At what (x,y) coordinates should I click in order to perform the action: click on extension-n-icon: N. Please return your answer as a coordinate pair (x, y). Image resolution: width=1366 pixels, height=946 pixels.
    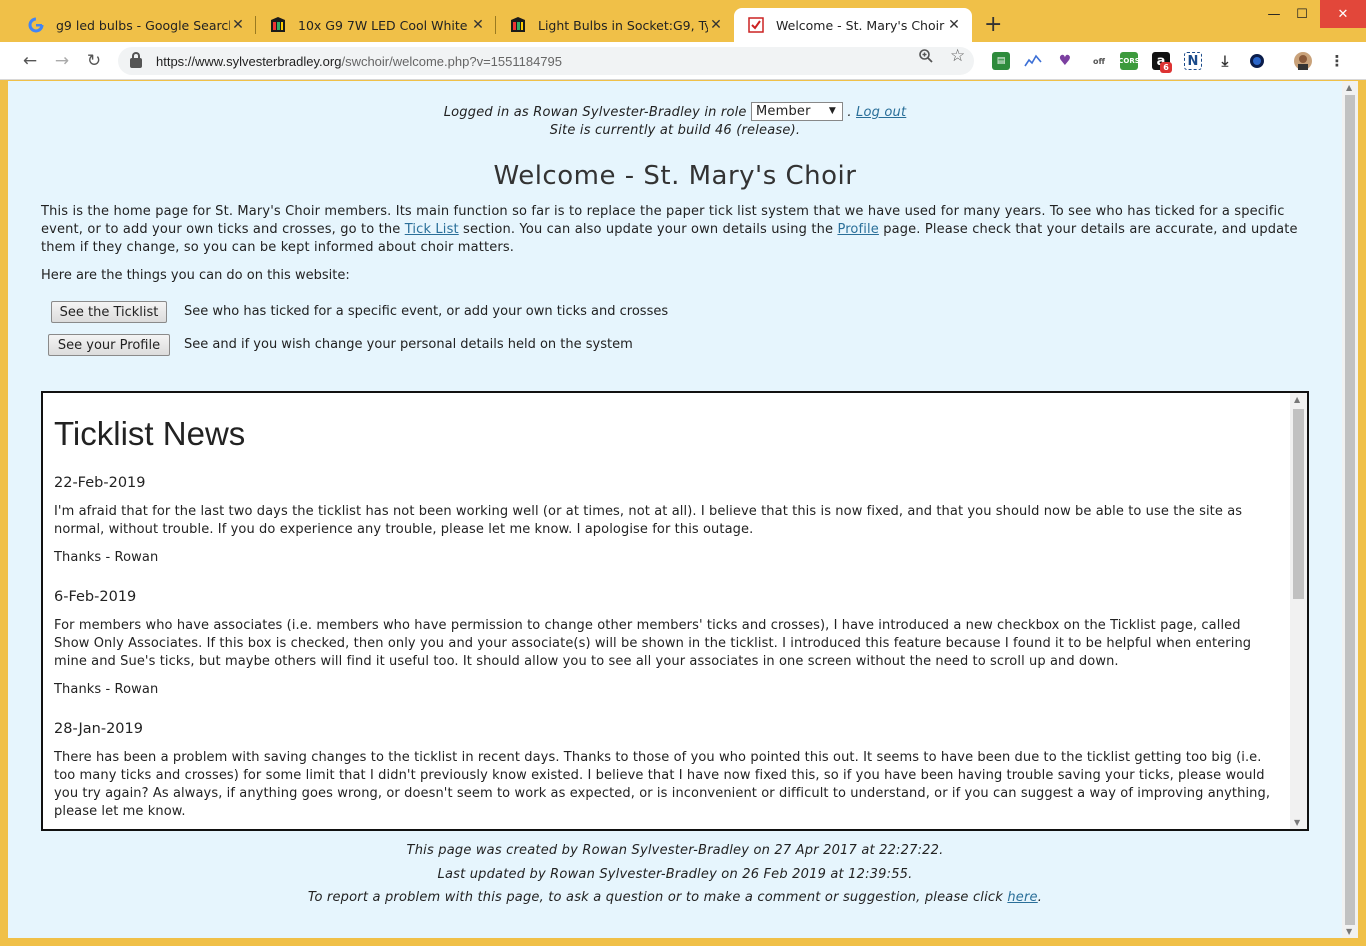
    Looking at the image, I should click on (1193, 61).